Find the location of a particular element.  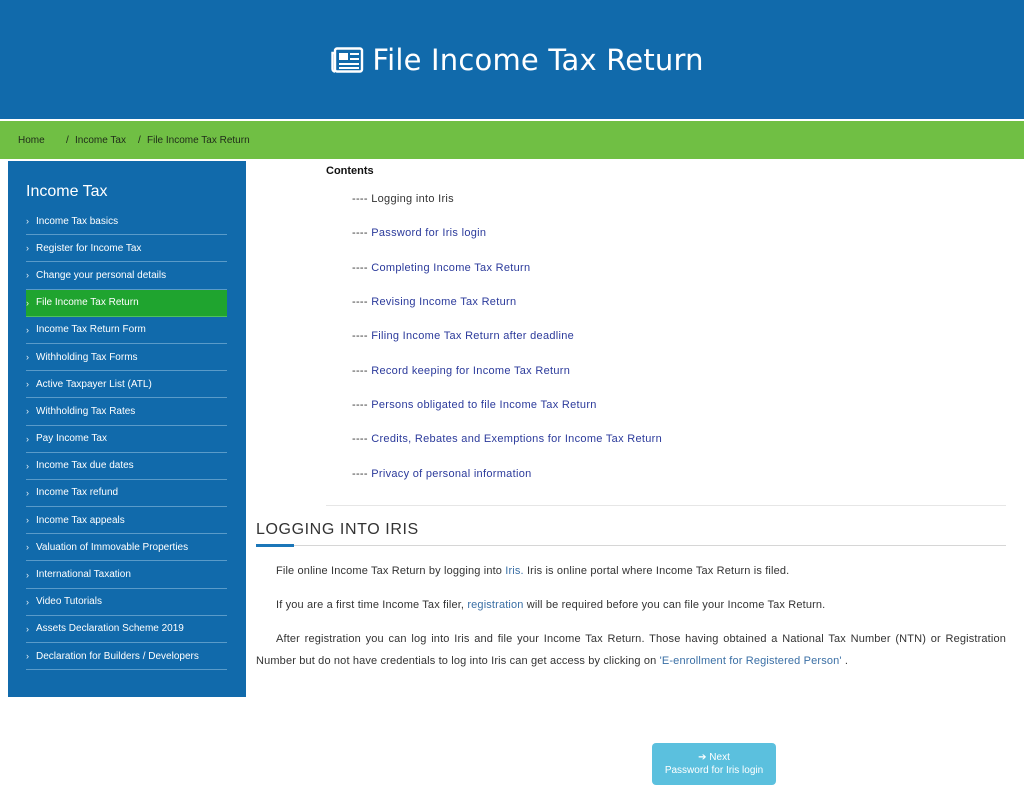

sidebar-item-label: International Taxation is located at coordinates (83, 575).